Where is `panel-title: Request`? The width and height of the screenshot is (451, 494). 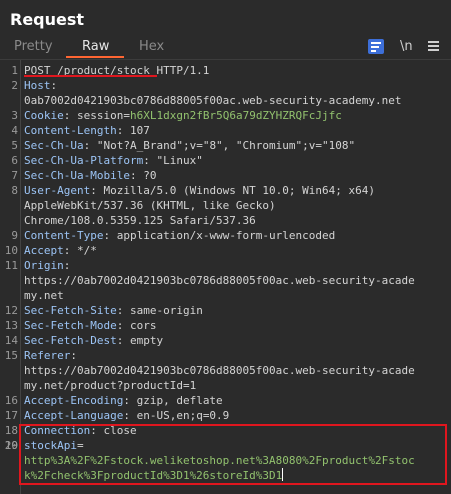 panel-title: Request is located at coordinates (47, 19).